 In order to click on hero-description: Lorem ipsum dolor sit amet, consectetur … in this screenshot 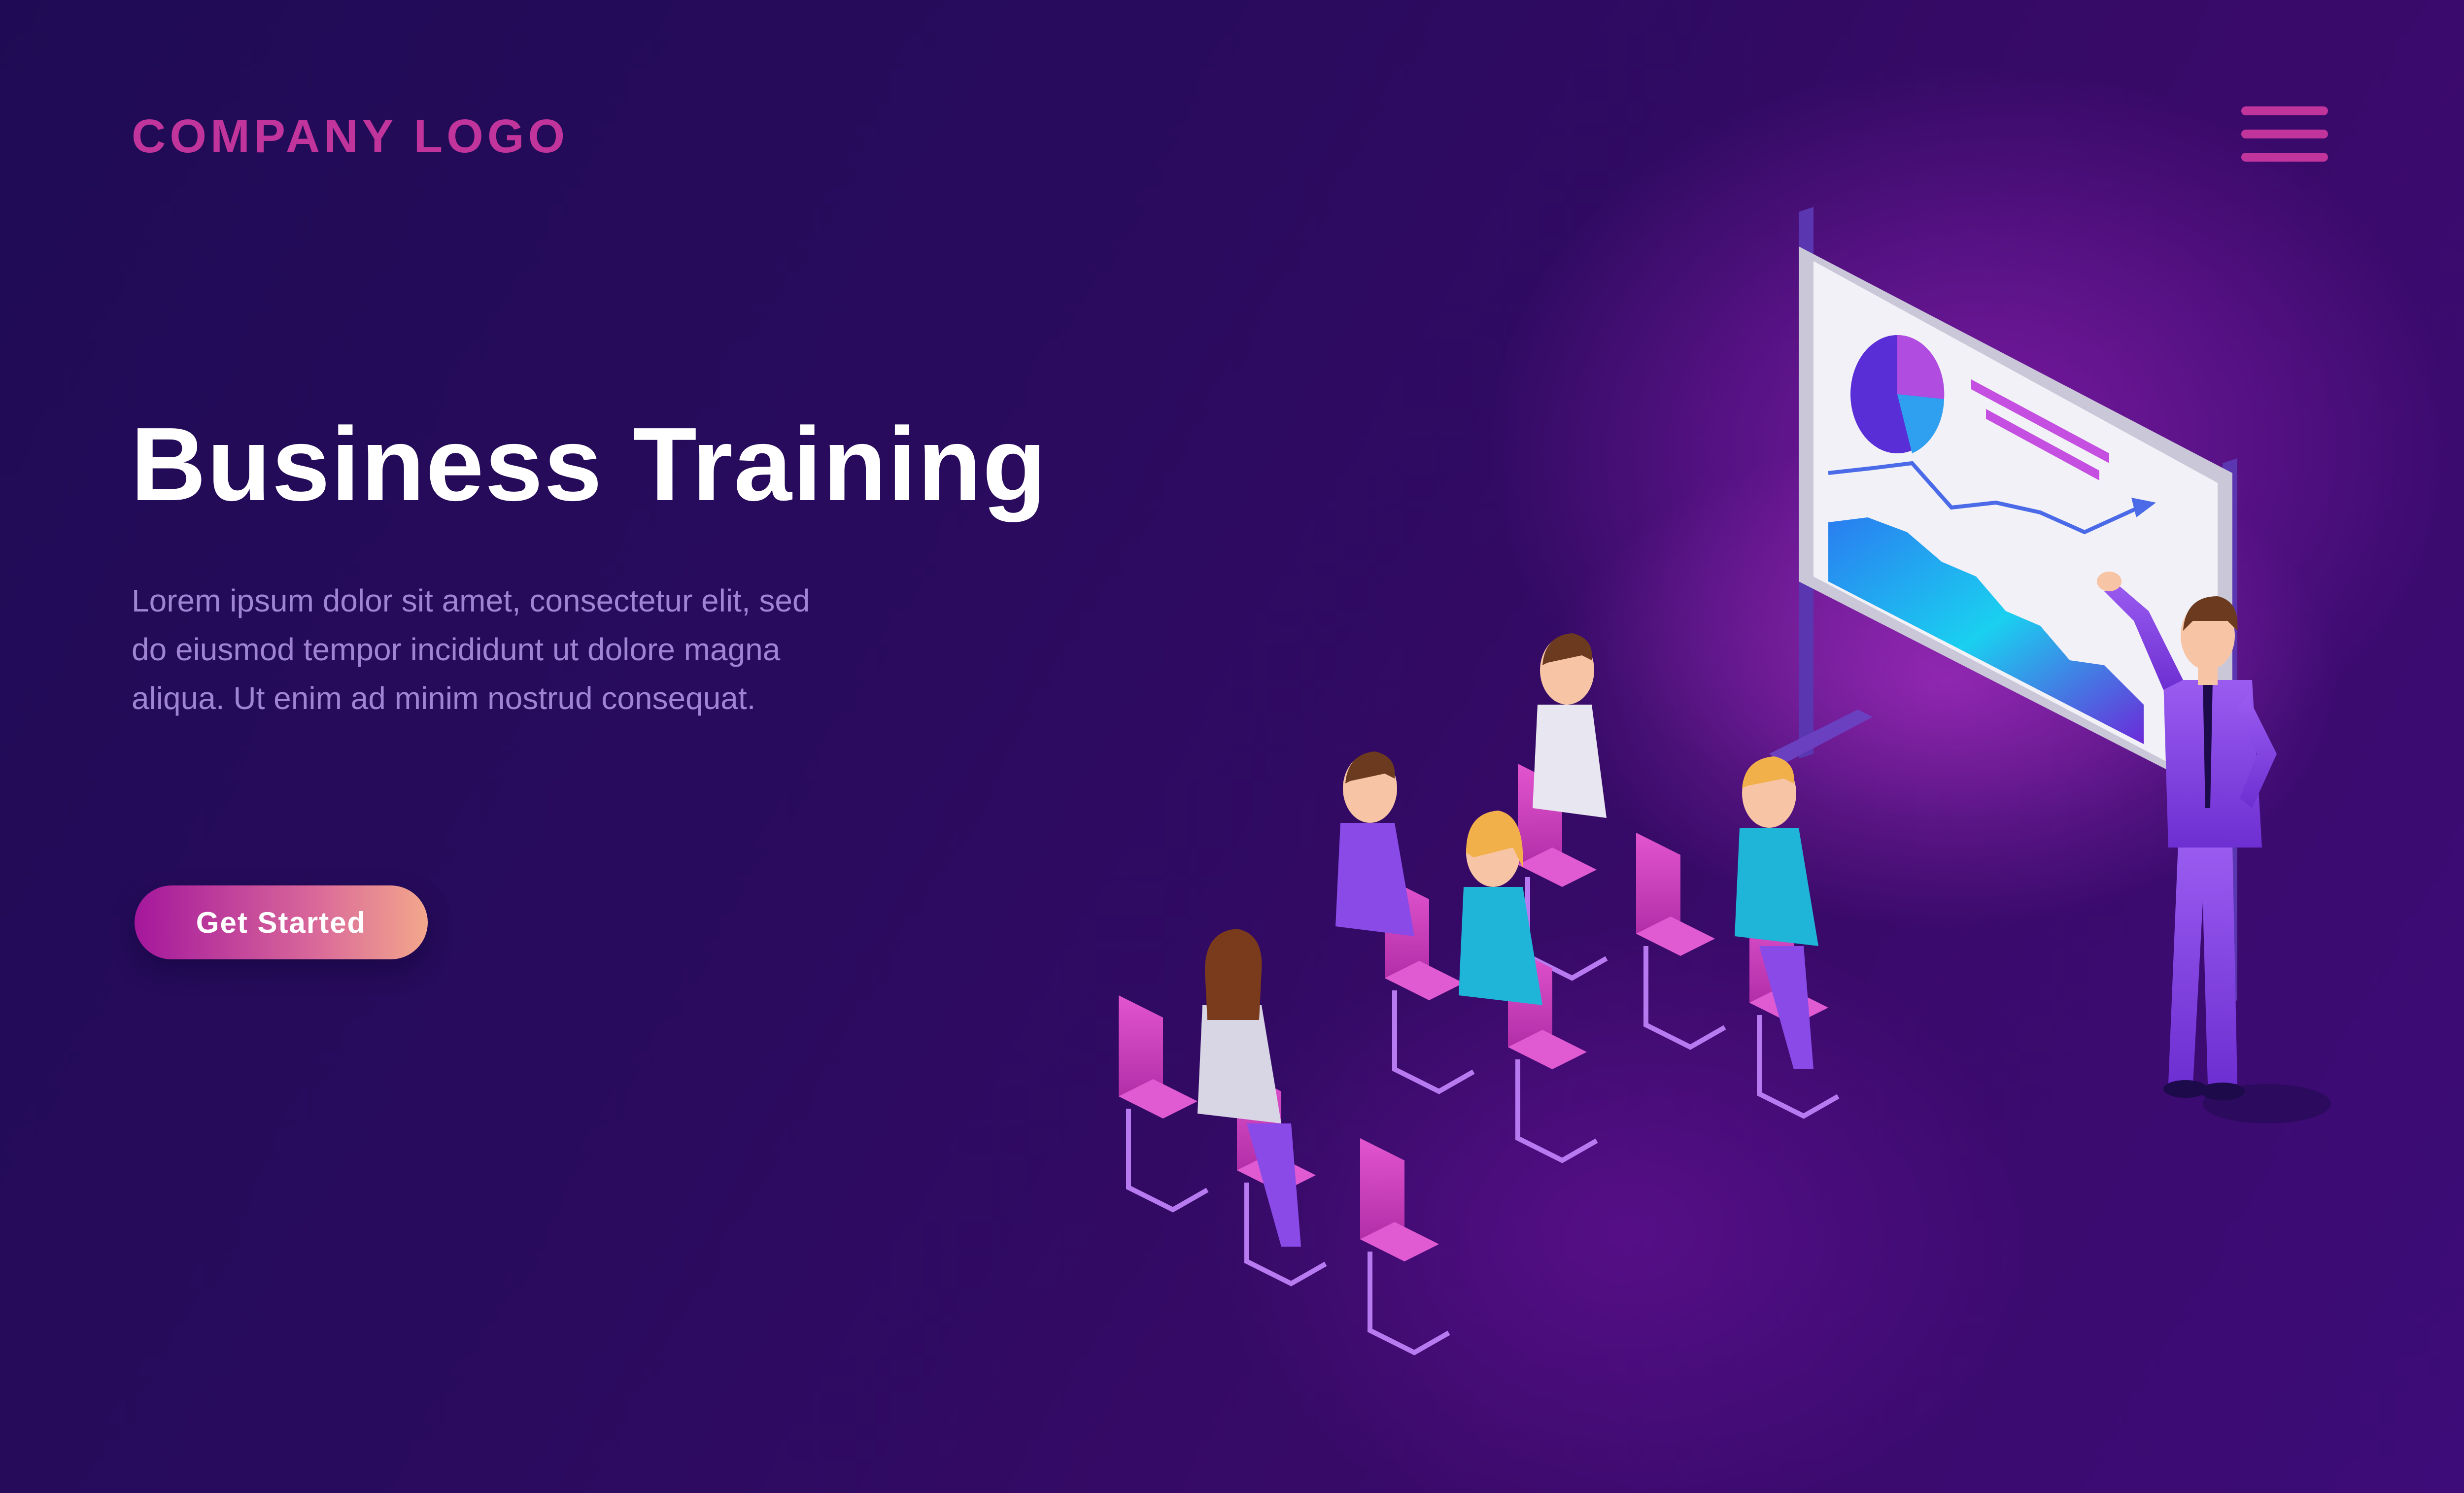, I will do `click(471, 649)`.